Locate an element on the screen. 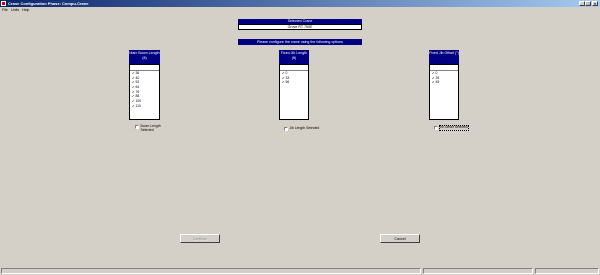 This screenshot has height=275, width=600. fixed-jib-offset-header: Fixed Jib Offset (°) is located at coordinates (444, 57).